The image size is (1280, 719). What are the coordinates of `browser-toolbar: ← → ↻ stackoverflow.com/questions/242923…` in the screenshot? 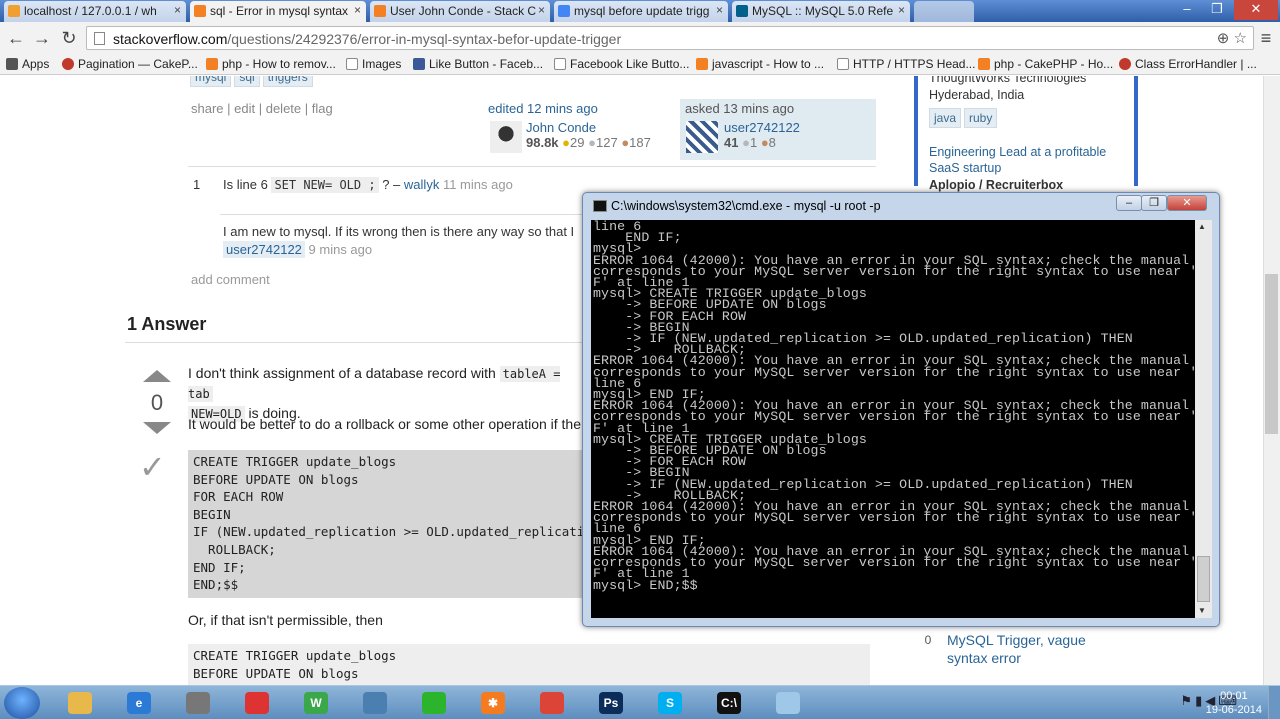 It's located at (640, 38).